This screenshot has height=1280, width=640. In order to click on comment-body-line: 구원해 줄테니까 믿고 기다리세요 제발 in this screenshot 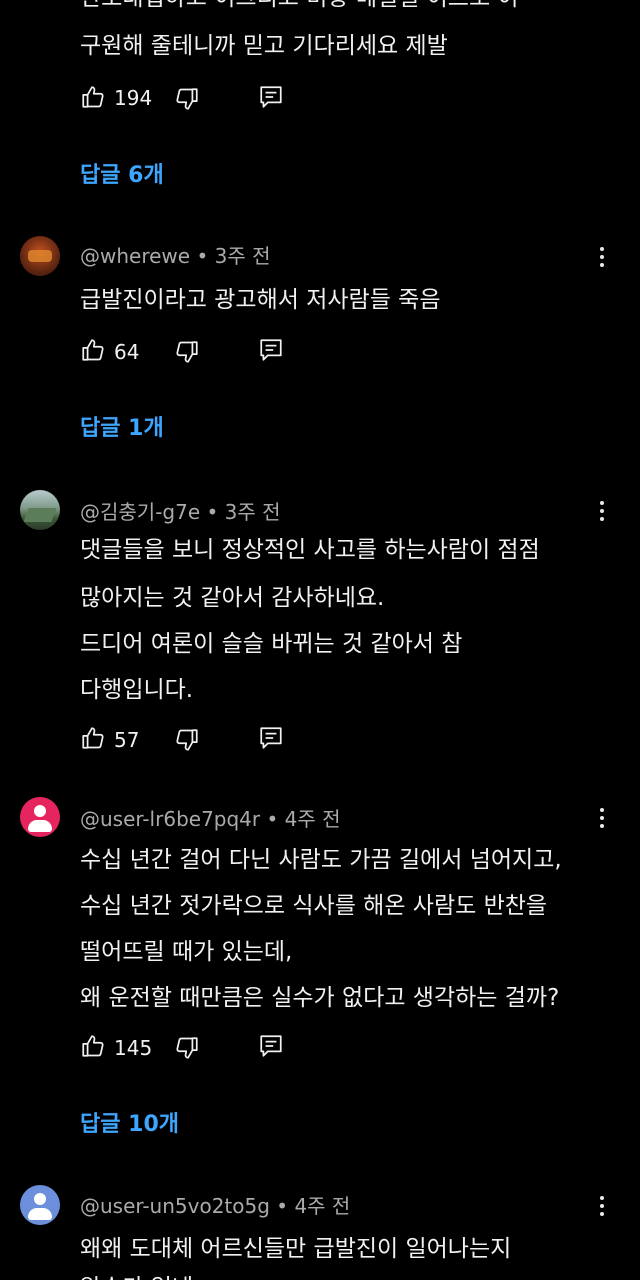, I will do `click(264, 46)`.